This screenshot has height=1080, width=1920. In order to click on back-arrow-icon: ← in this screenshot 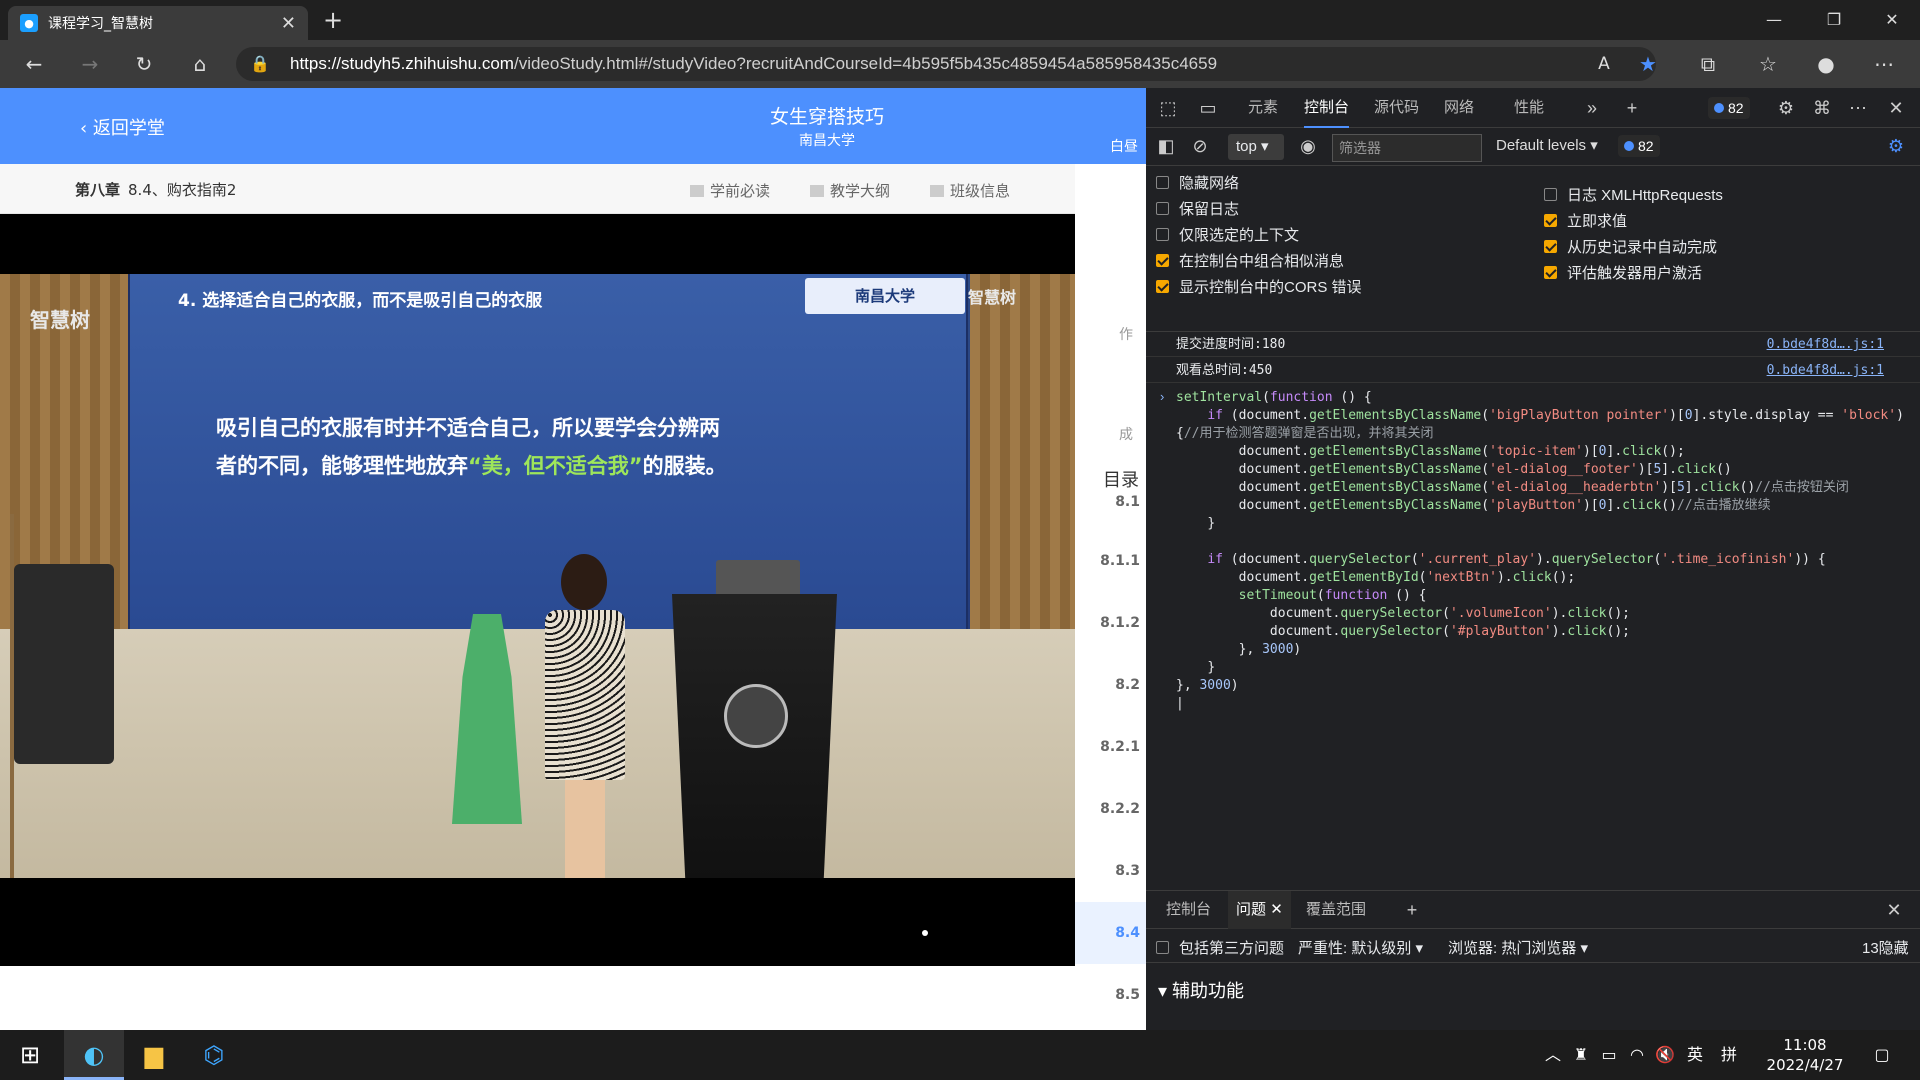, I will do `click(34, 64)`.